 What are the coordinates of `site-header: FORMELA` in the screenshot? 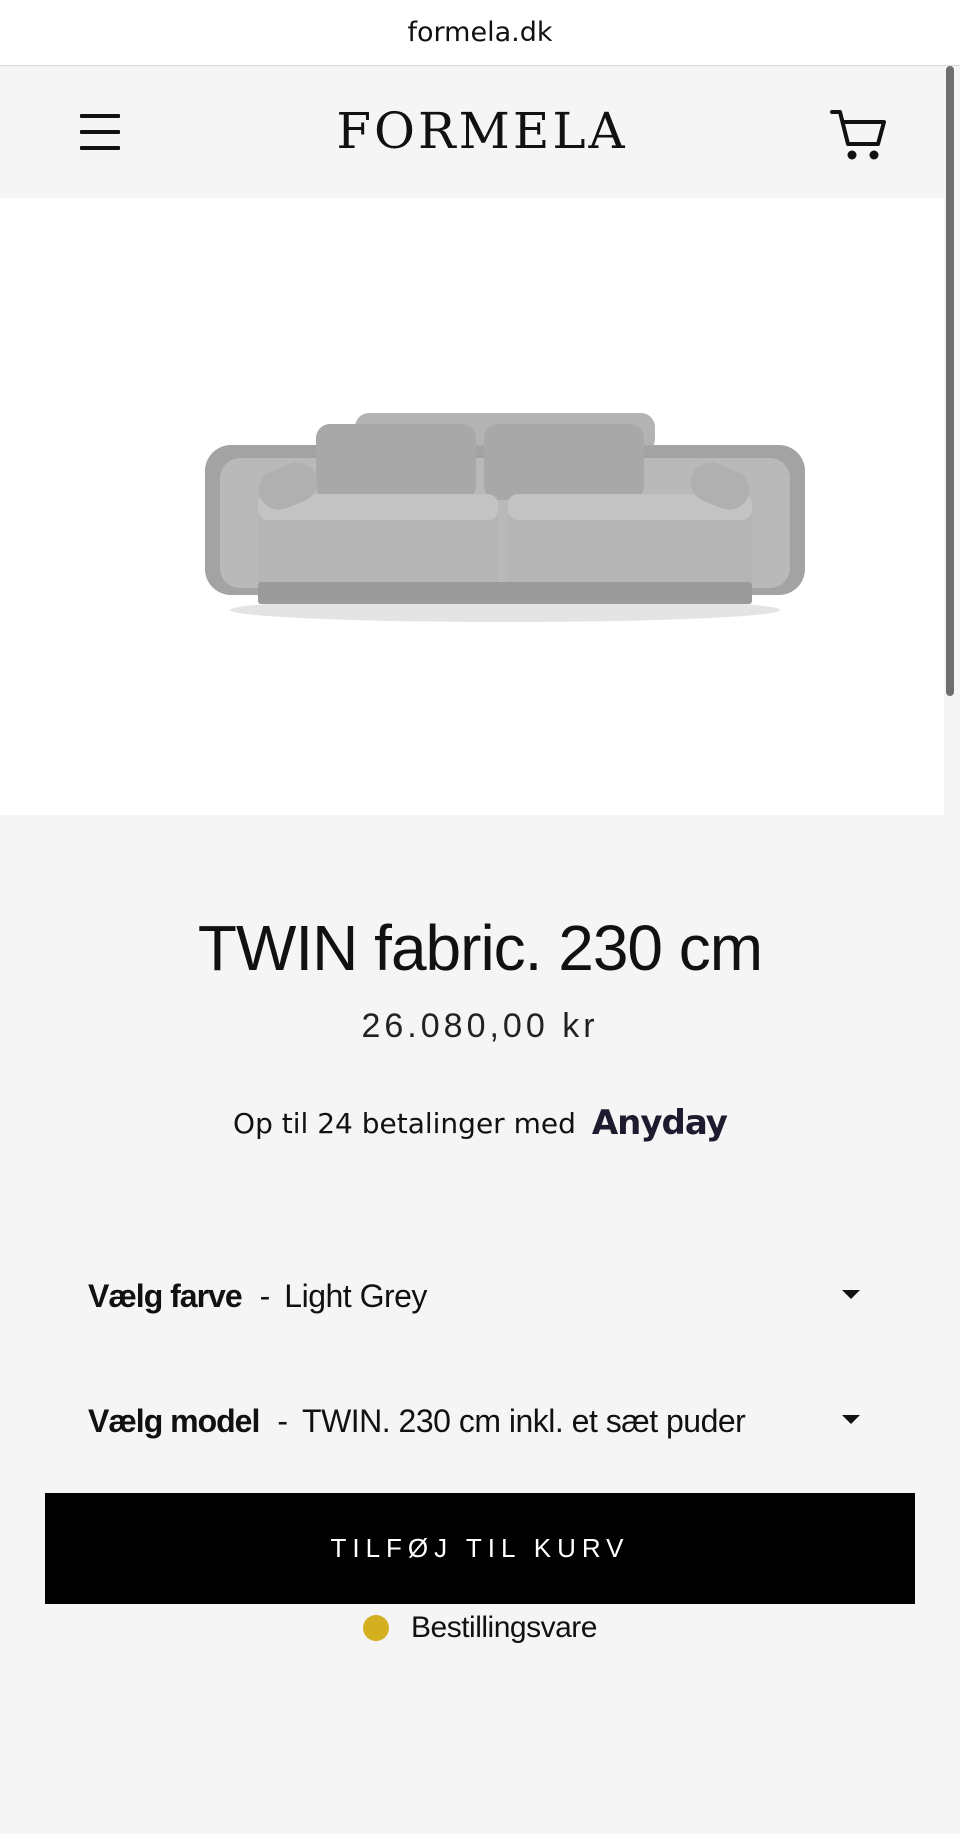 It's located at (472, 132).